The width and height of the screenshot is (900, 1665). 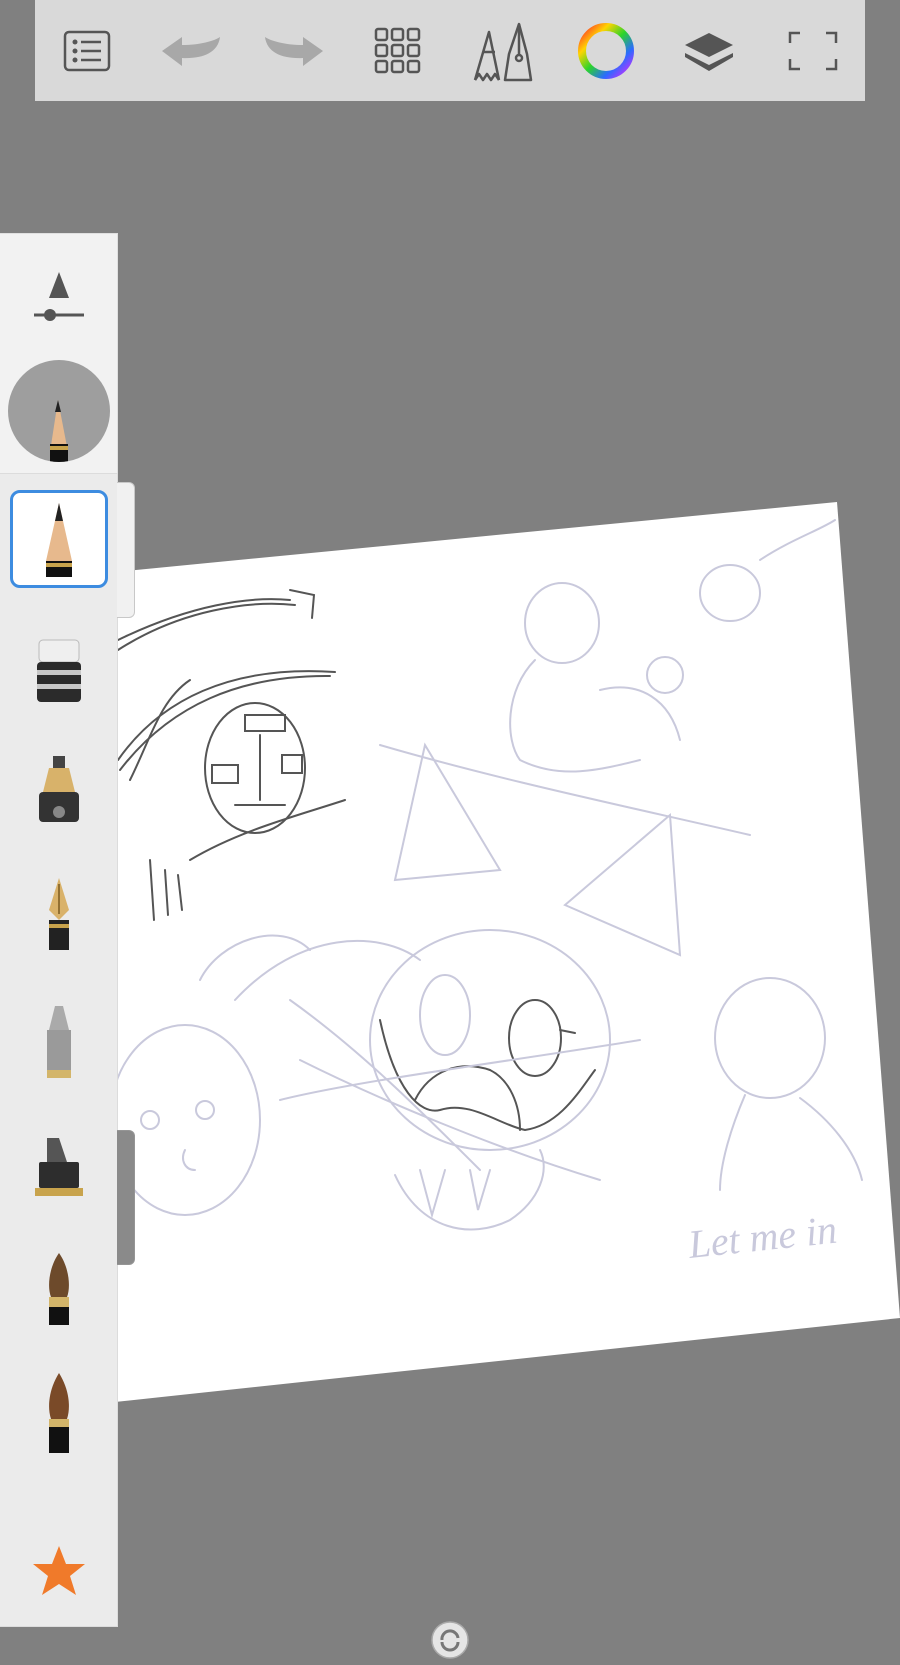 I want to click on brush-round, so click(x=59, y=1289).